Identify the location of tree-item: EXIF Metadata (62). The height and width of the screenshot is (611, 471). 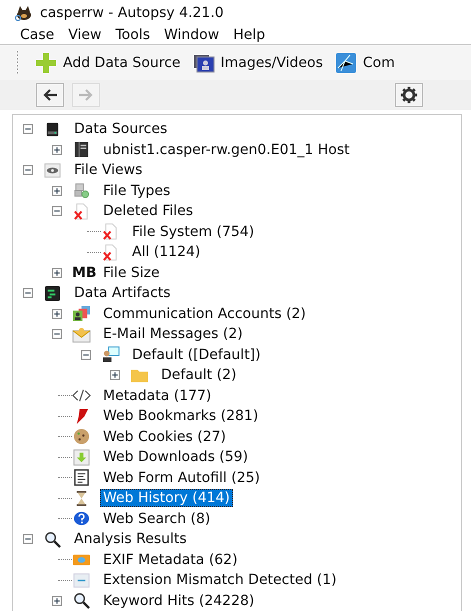
(170, 559).